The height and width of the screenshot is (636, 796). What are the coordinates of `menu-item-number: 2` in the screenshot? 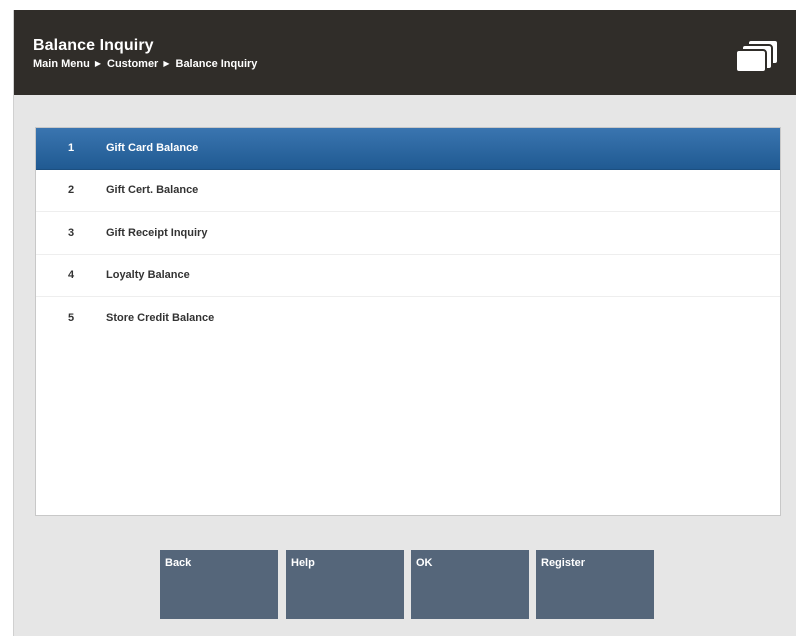 It's located at (71, 190).